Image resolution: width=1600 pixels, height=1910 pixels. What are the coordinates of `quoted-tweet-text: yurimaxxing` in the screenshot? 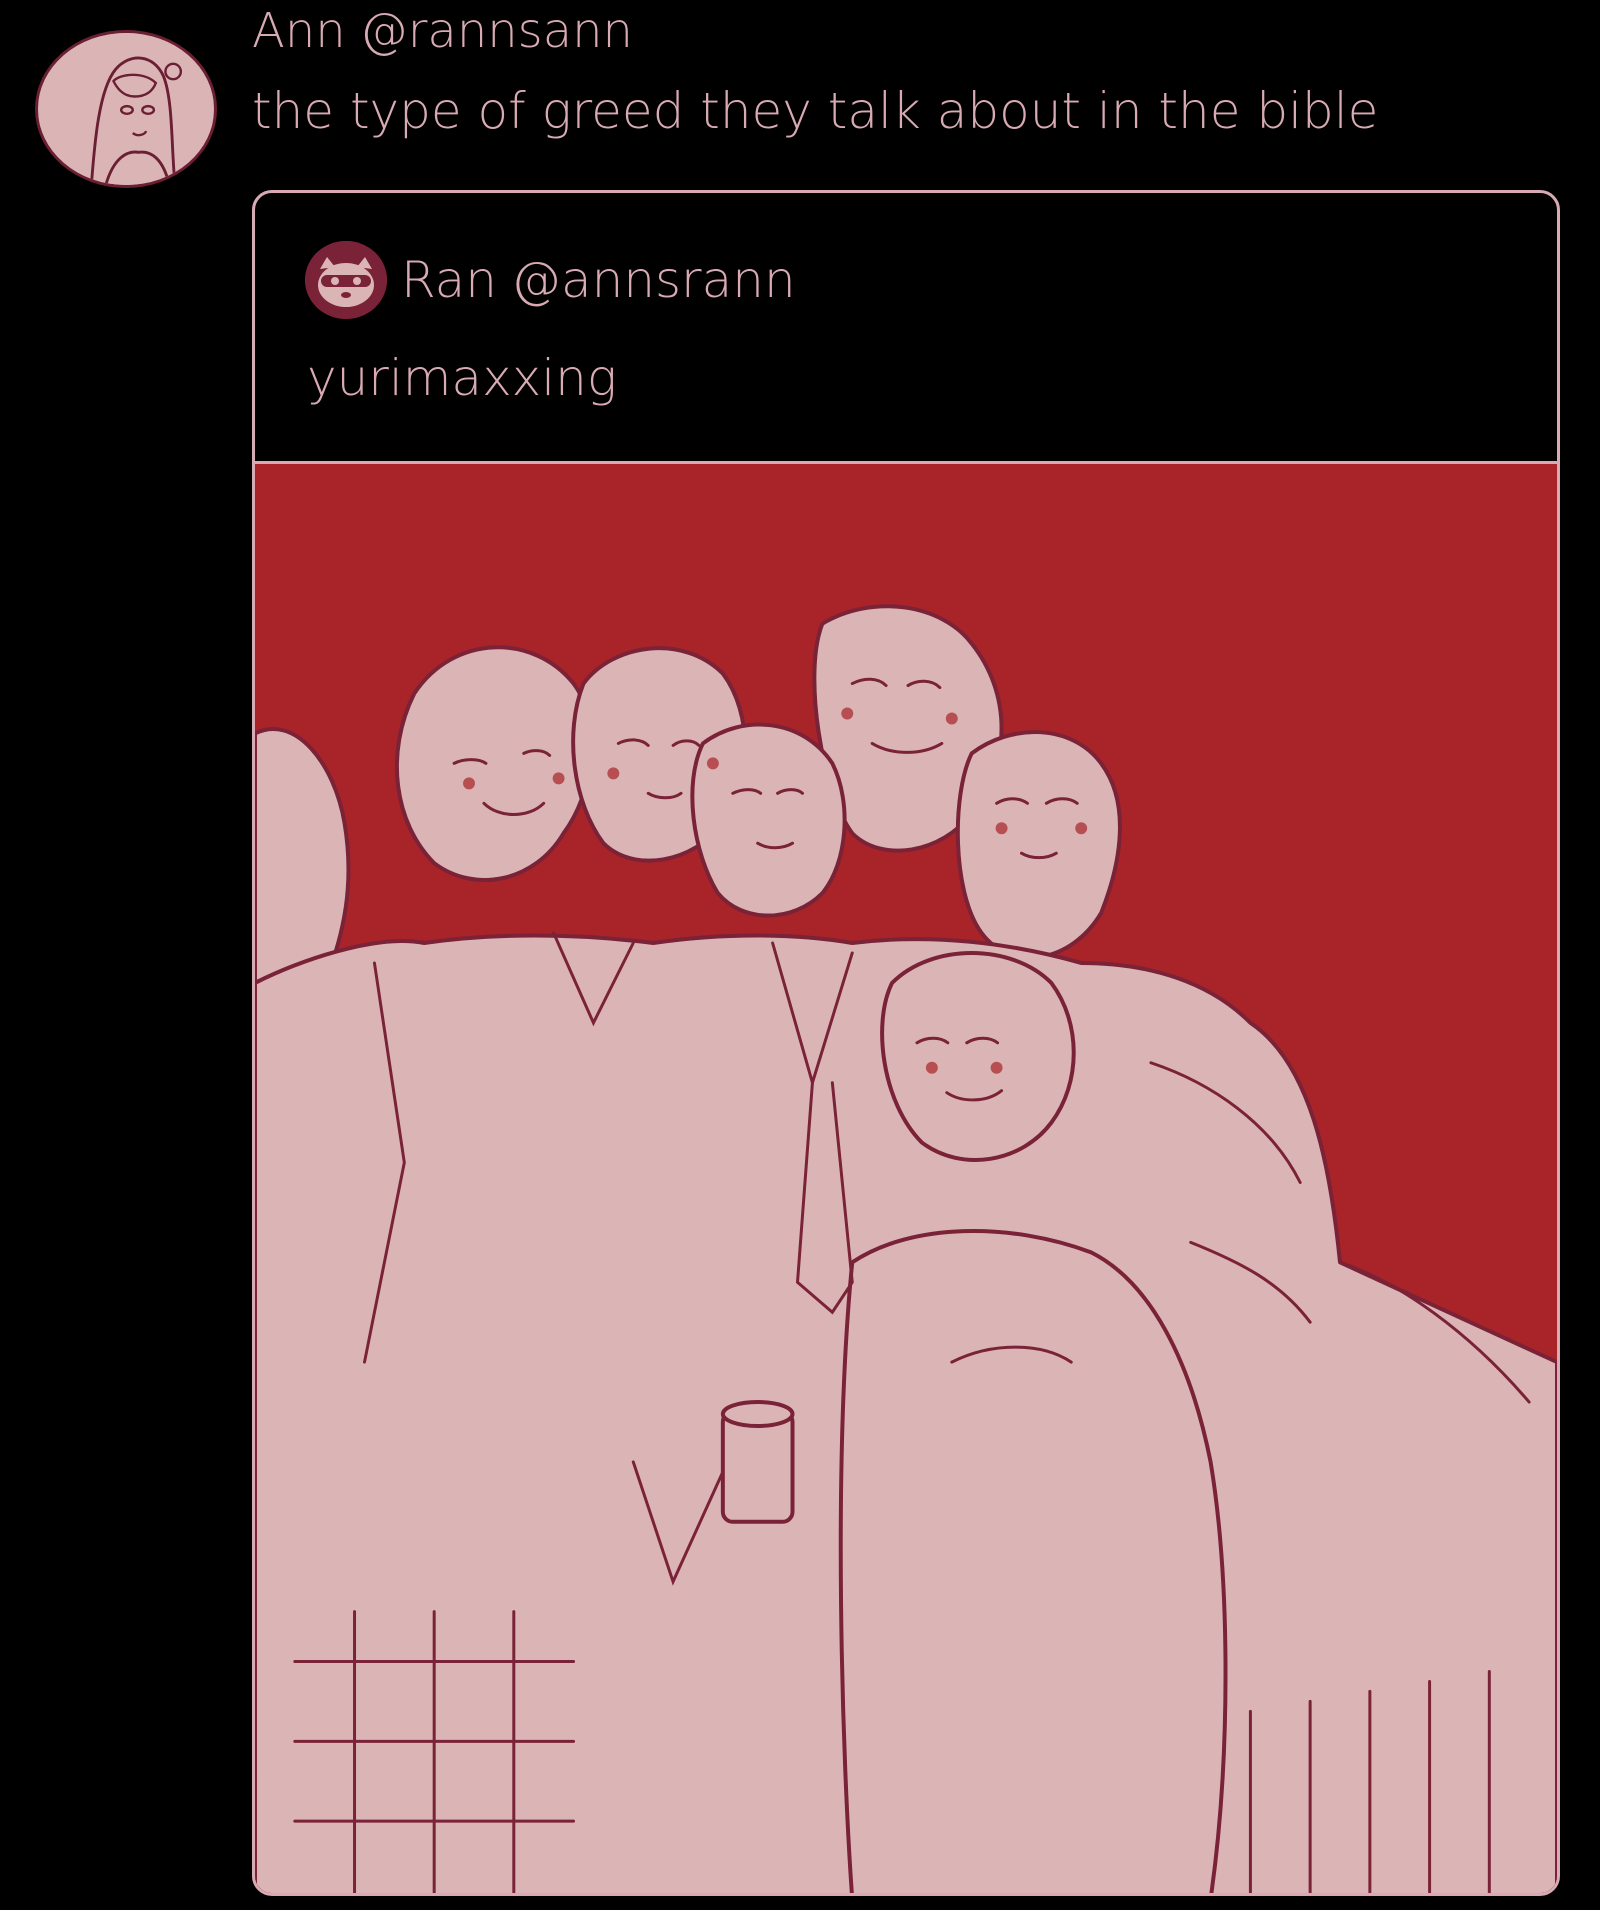 It's located at (462, 378).